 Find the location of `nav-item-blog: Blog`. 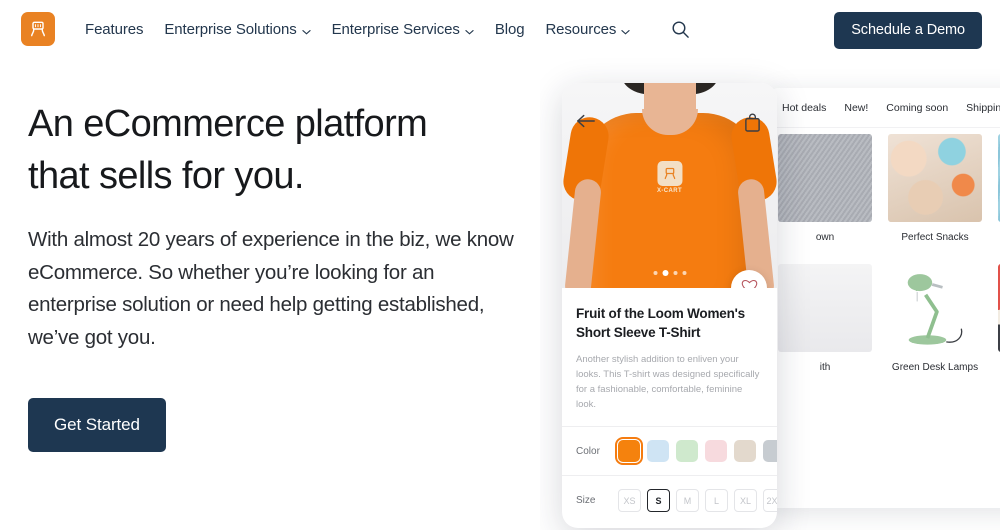

nav-item-blog: Blog is located at coordinates (510, 29).